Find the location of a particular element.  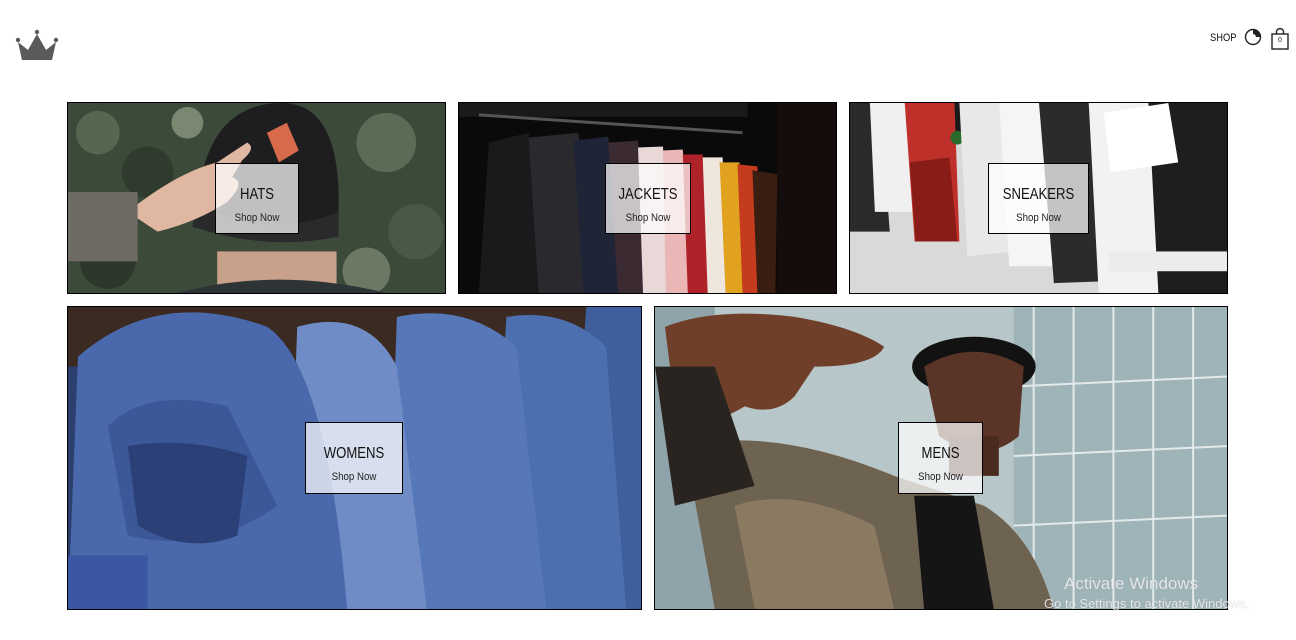

tile-label-hats: HATS Shop Now is located at coordinates (257, 198).